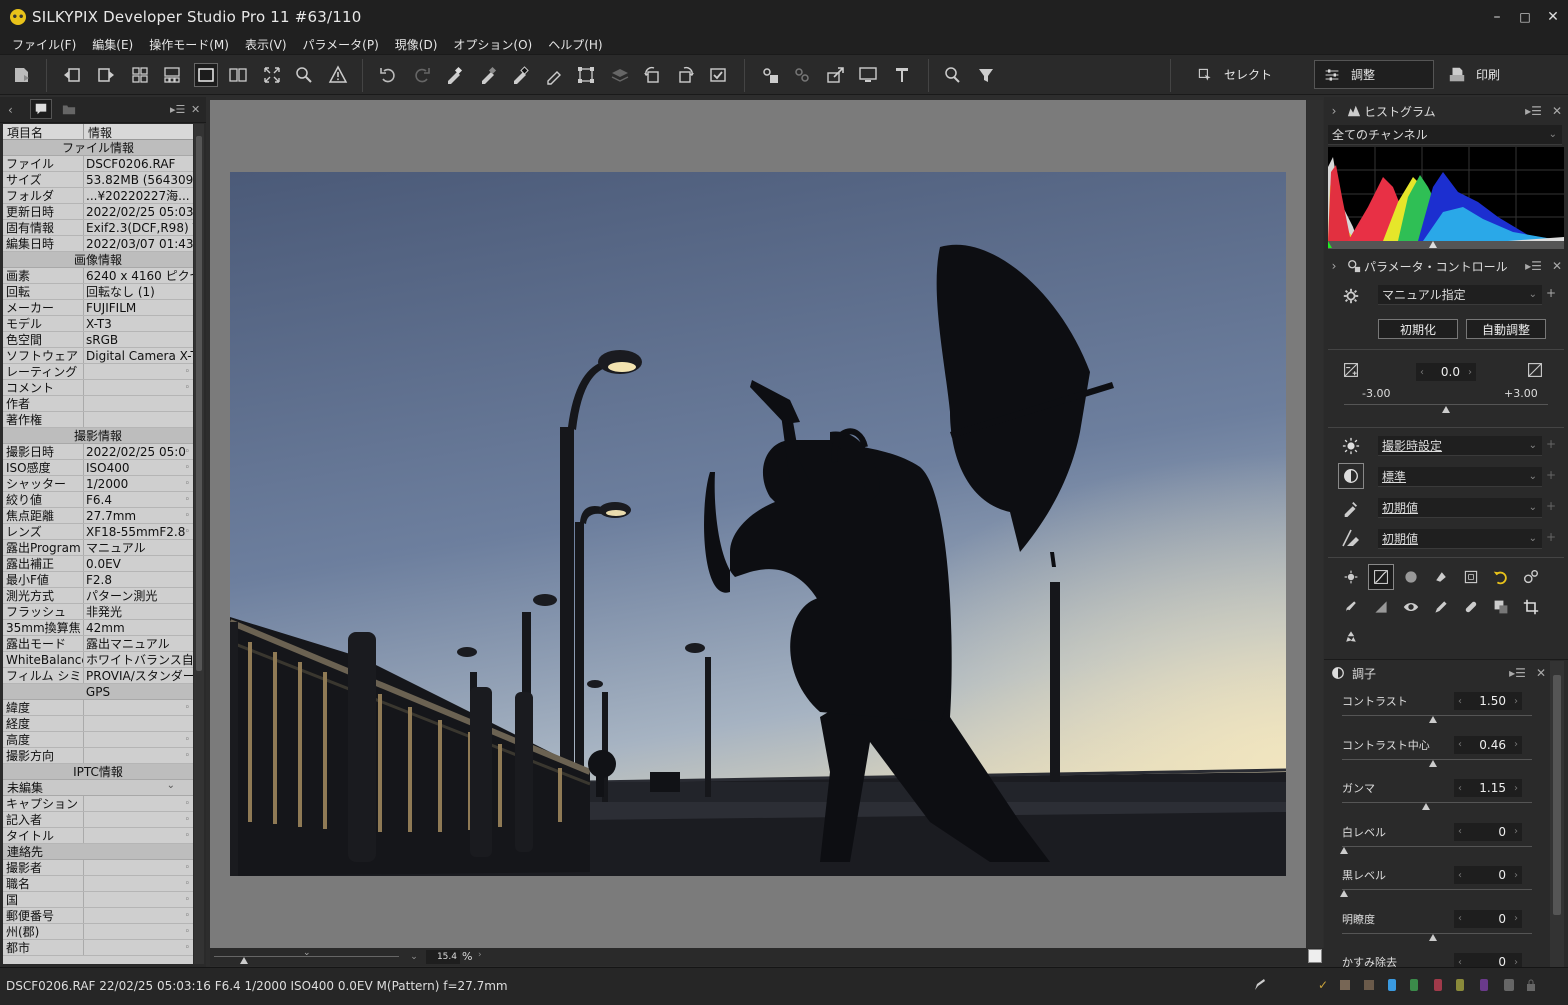 The width and height of the screenshot is (1568, 1005). What do you see at coordinates (98, 612) in the screenshot?
I see `info-row: フラッシュ 非発光` at bounding box center [98, 612].